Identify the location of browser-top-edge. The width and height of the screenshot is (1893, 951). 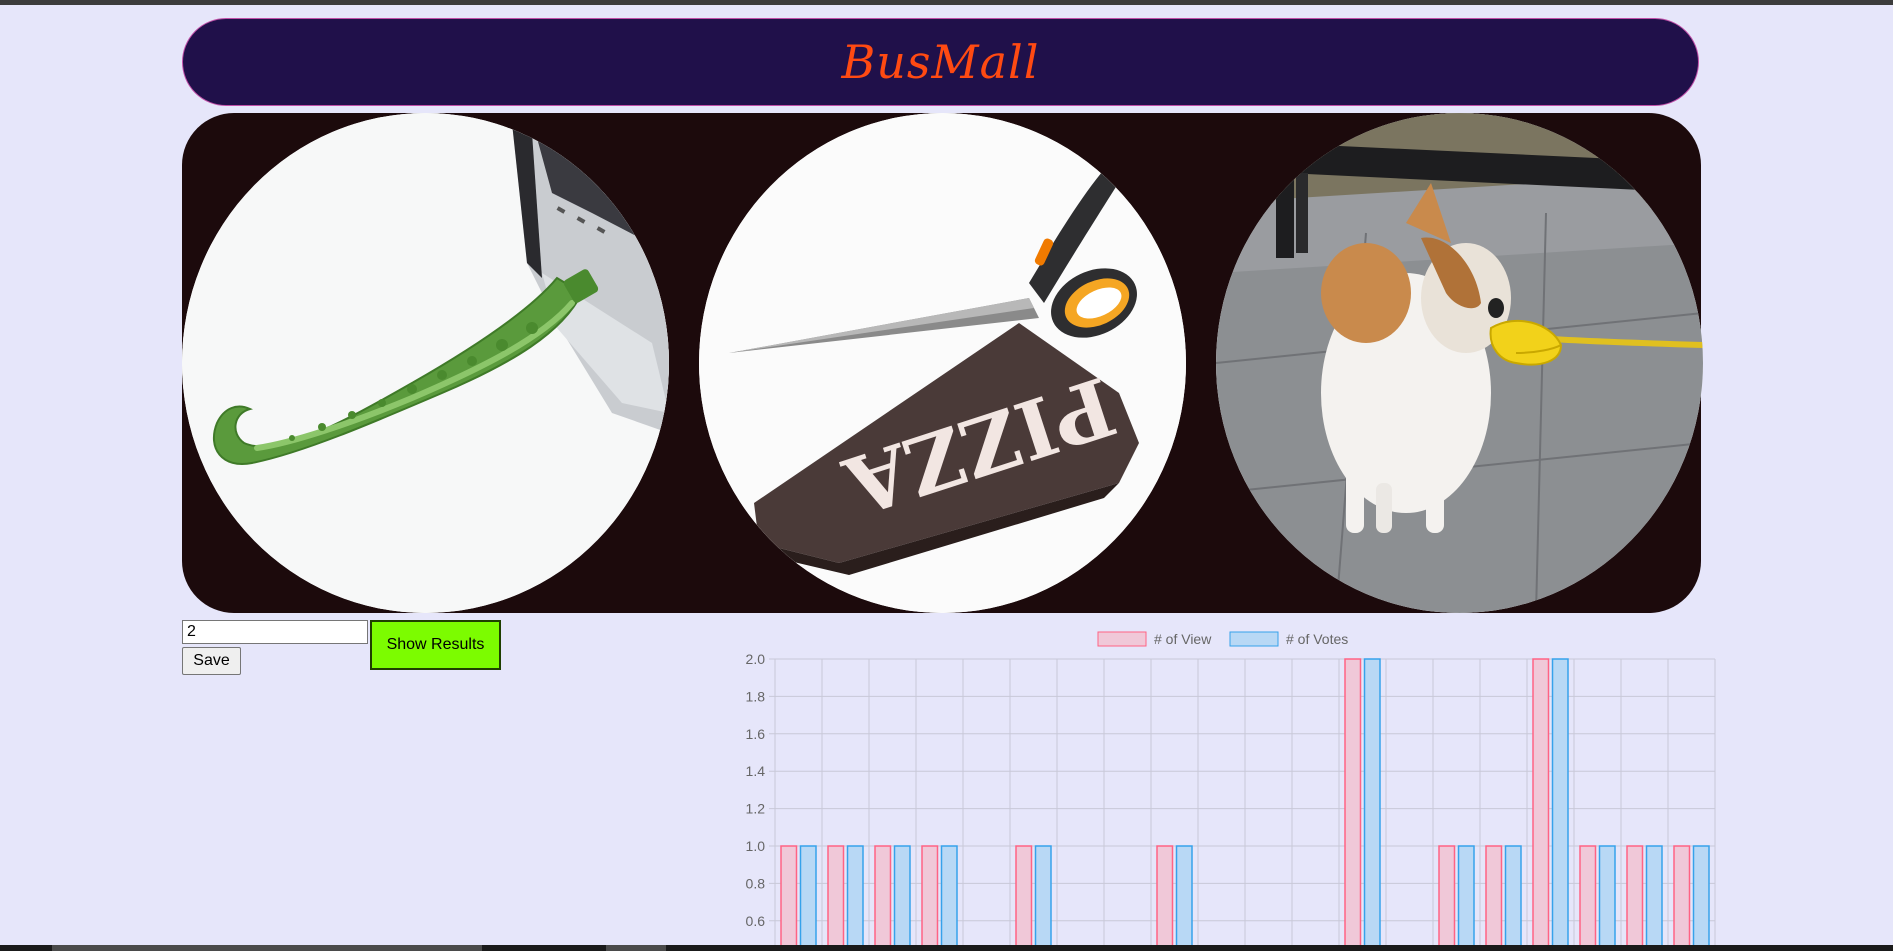
(946, 2).